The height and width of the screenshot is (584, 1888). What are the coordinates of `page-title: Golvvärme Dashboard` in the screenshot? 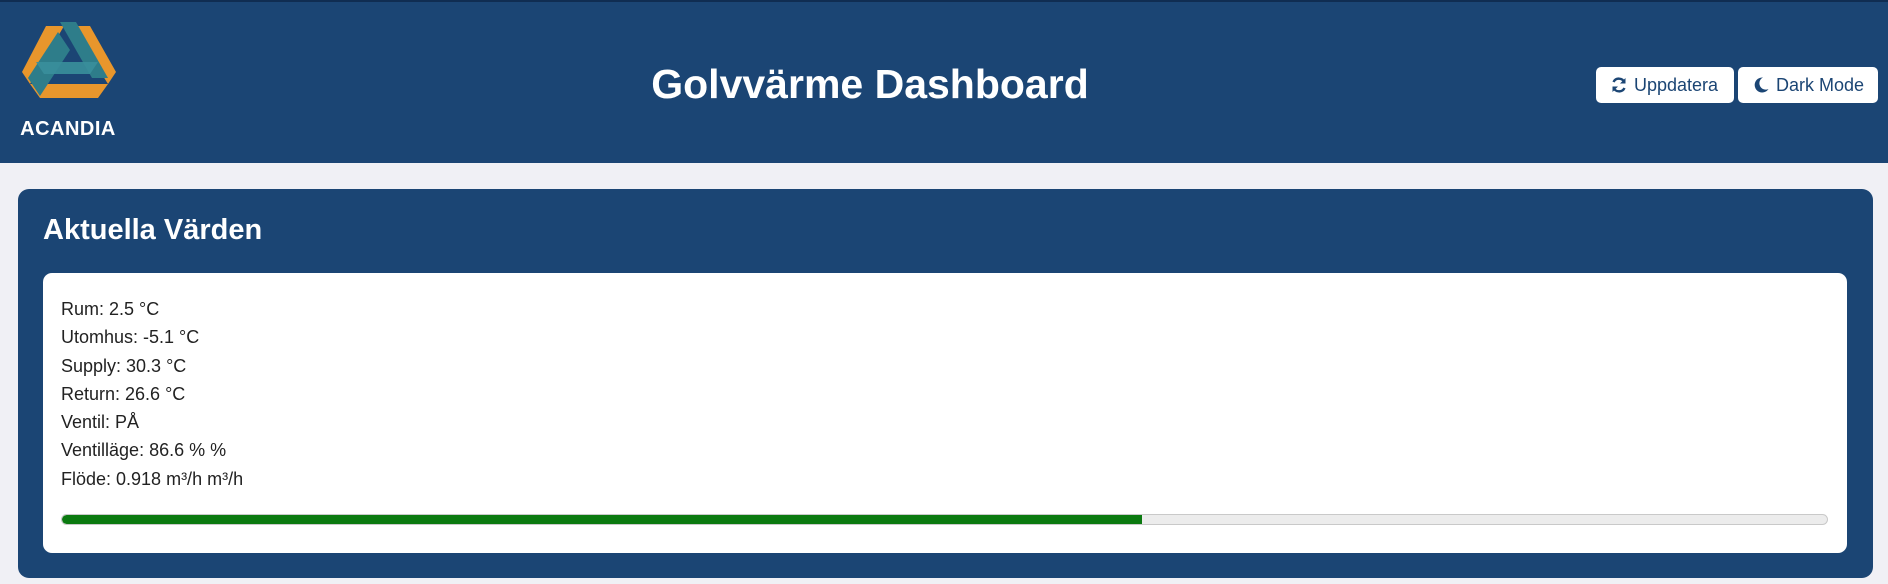 It's located at (870, 84).